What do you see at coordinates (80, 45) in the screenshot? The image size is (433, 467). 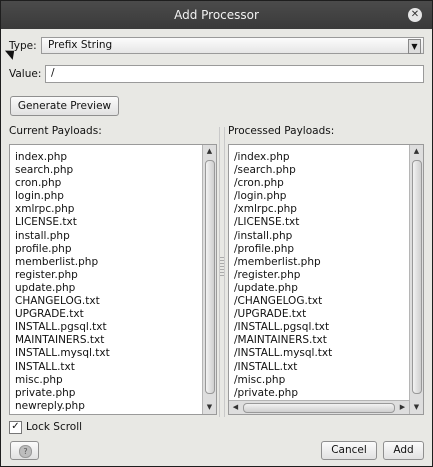 I see `type-selected-value: Prefix String` at bounding box center [80, 45].